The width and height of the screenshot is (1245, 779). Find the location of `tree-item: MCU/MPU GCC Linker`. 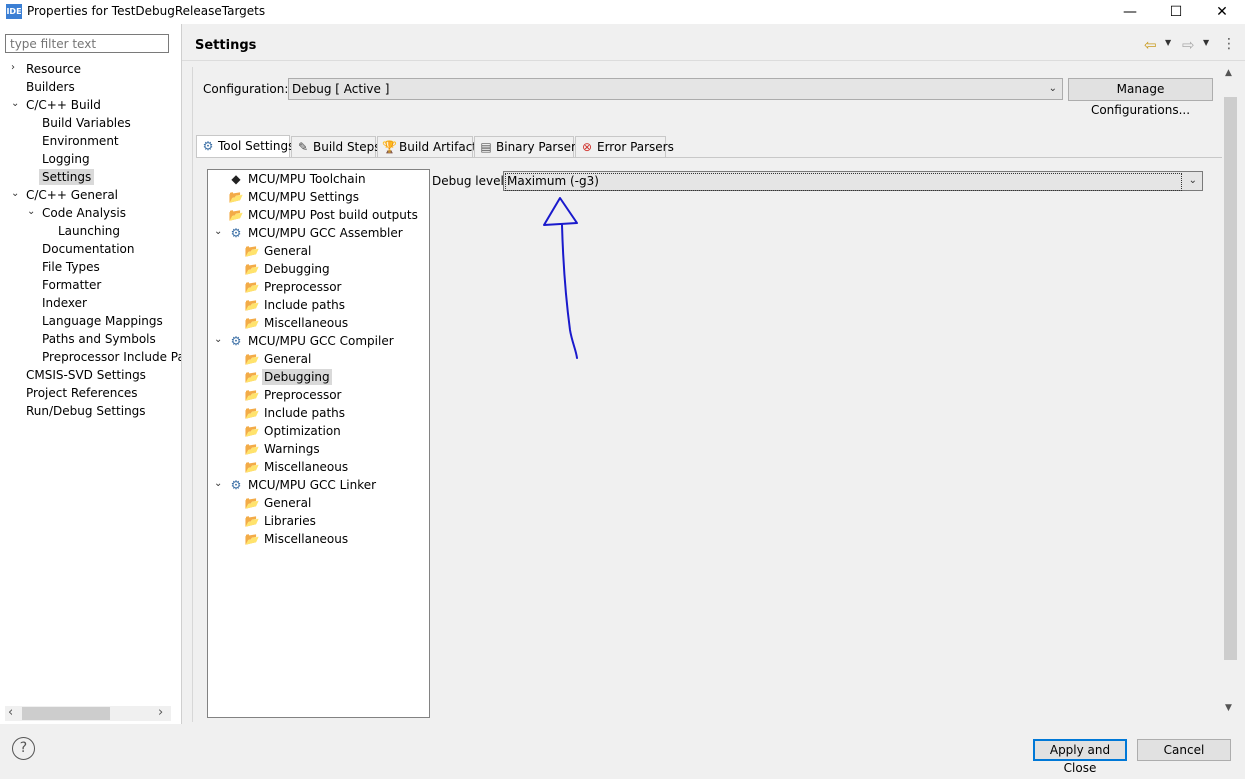

tree-item: MCU/MPU GCC Linker is located at coordinates (312, 485).